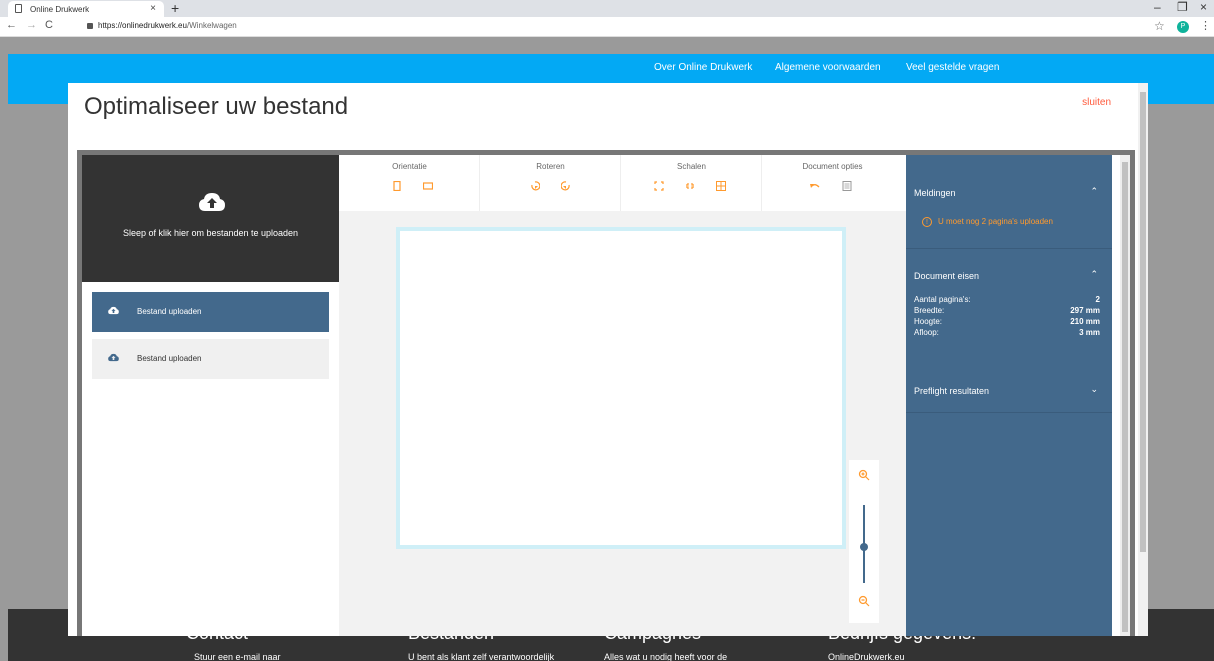 The width and height of the screenshot is (1214, 661). I want to click on panel-gutter, so click(1116, 395).